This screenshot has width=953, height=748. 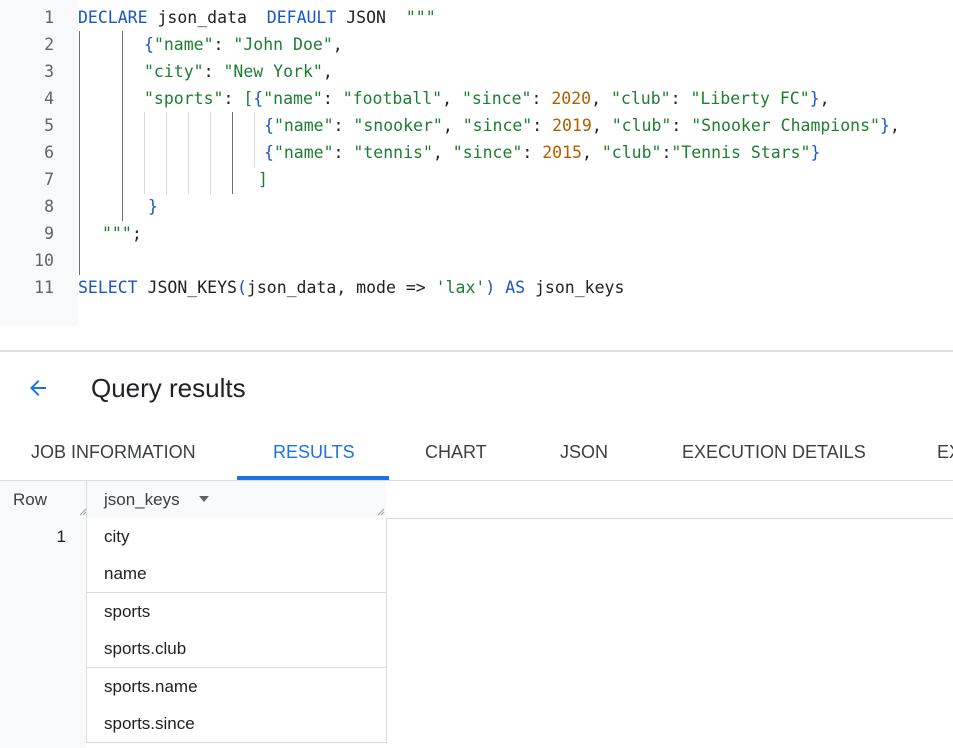 What do you see at coordinates (136, 233) in the screenshot?
I see `code-token: ;` at bounding box center [136, 233].